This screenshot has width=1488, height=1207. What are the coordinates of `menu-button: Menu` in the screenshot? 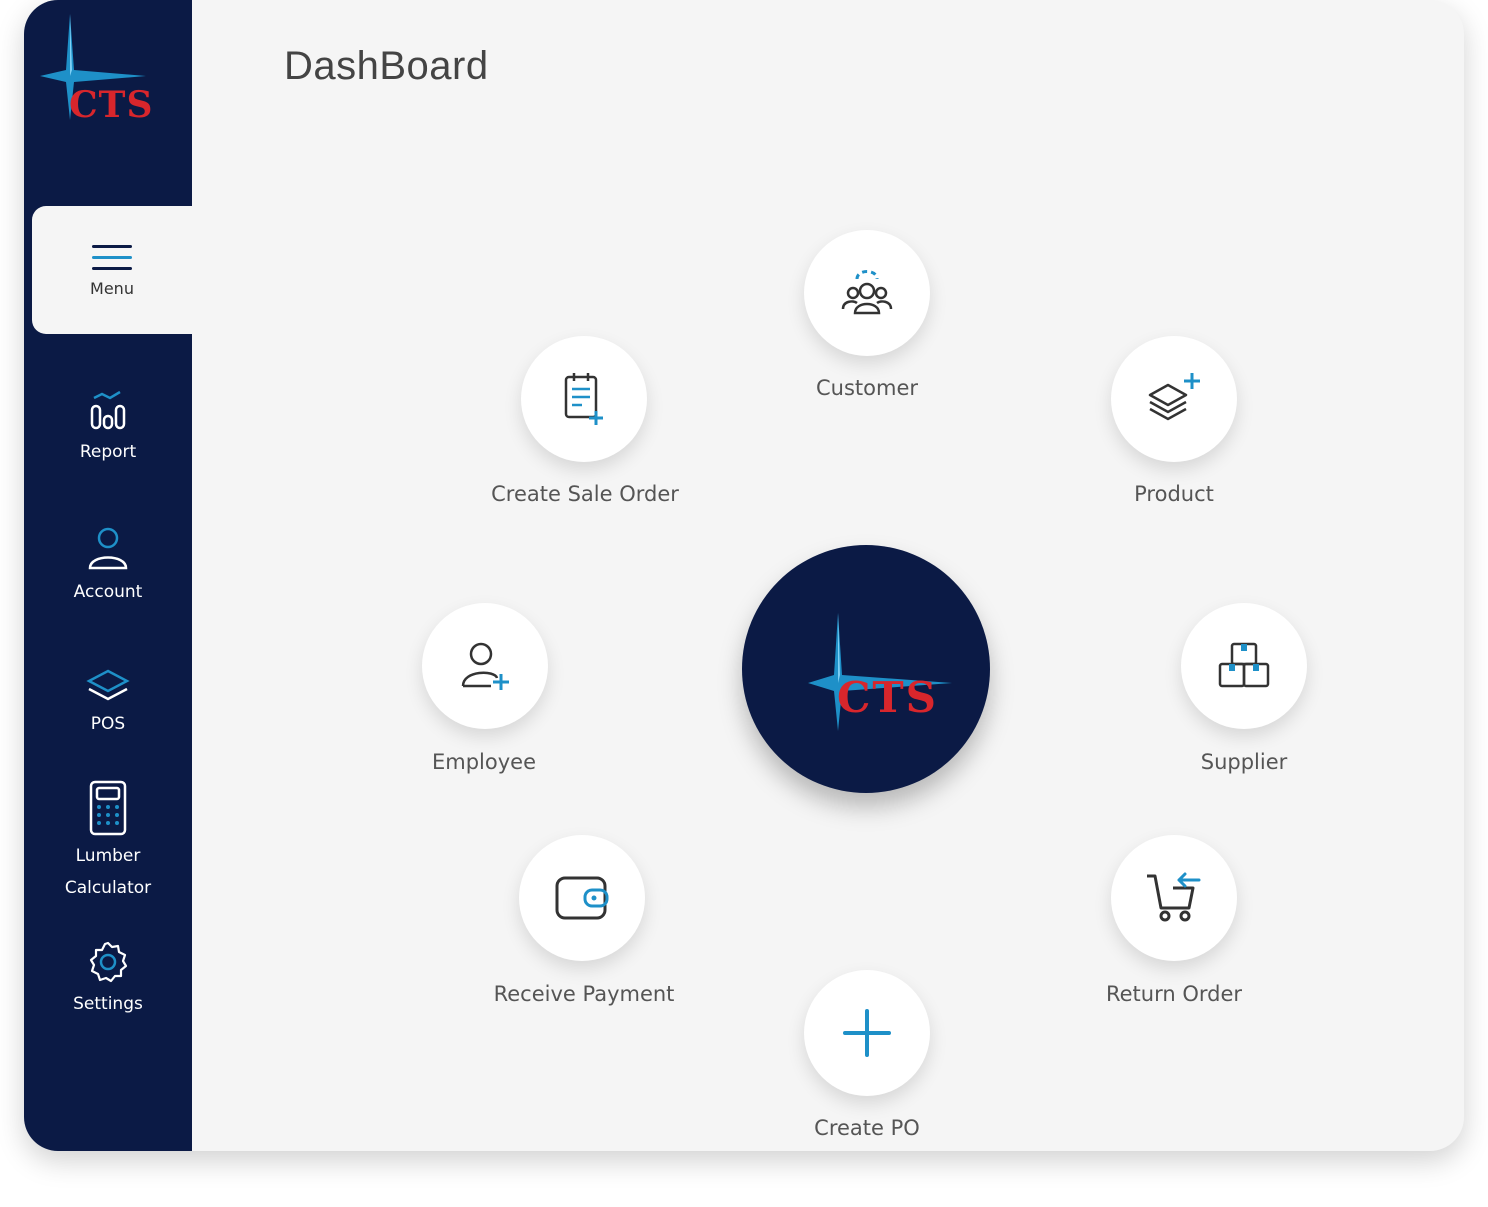 It's located at (112, 270).